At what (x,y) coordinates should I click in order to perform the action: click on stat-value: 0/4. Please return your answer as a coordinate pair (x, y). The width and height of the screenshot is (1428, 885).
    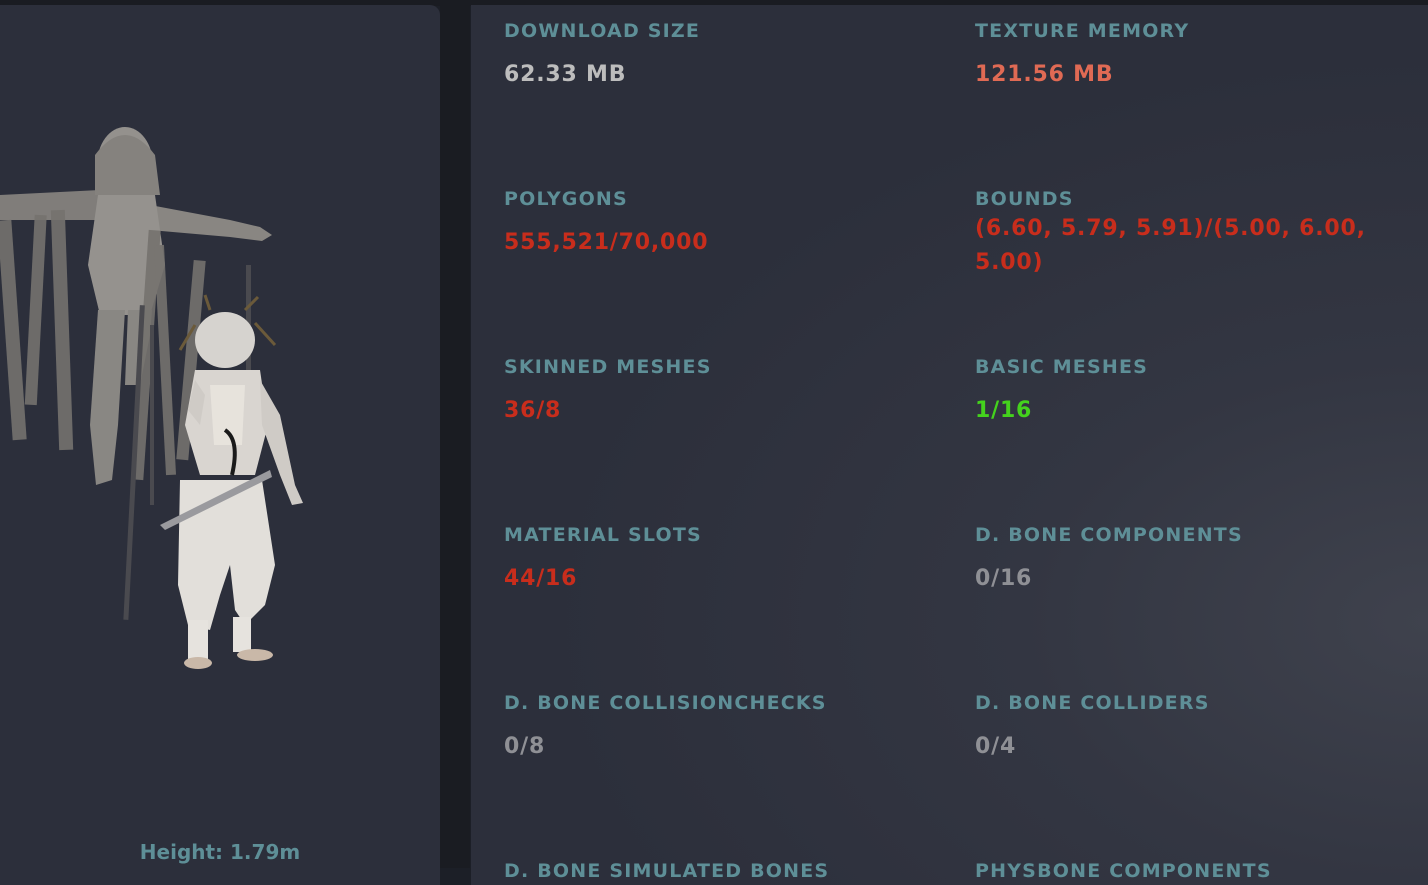
    Looking at the image, I should click on (996, 746).